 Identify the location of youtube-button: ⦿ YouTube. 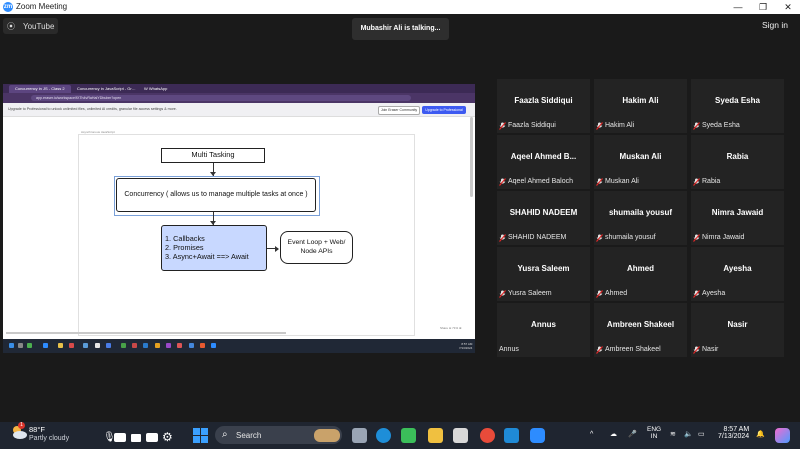
(31, 26).